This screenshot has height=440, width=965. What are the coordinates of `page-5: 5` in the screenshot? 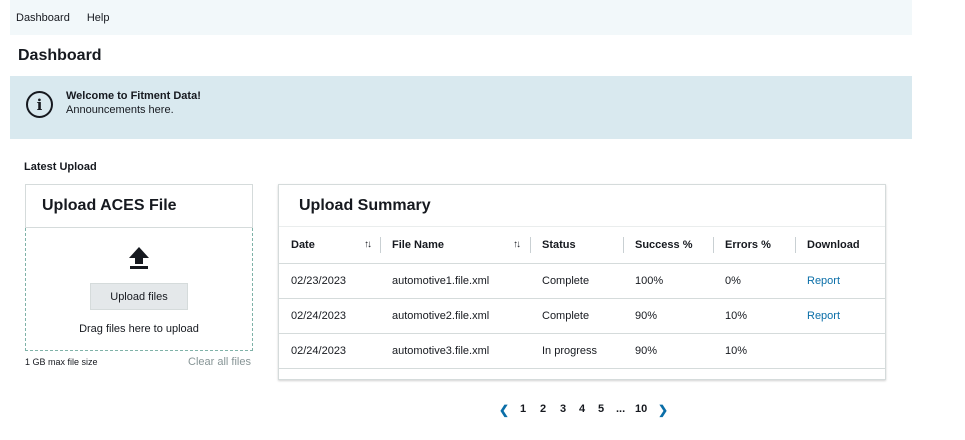 It's located at (601, 409).